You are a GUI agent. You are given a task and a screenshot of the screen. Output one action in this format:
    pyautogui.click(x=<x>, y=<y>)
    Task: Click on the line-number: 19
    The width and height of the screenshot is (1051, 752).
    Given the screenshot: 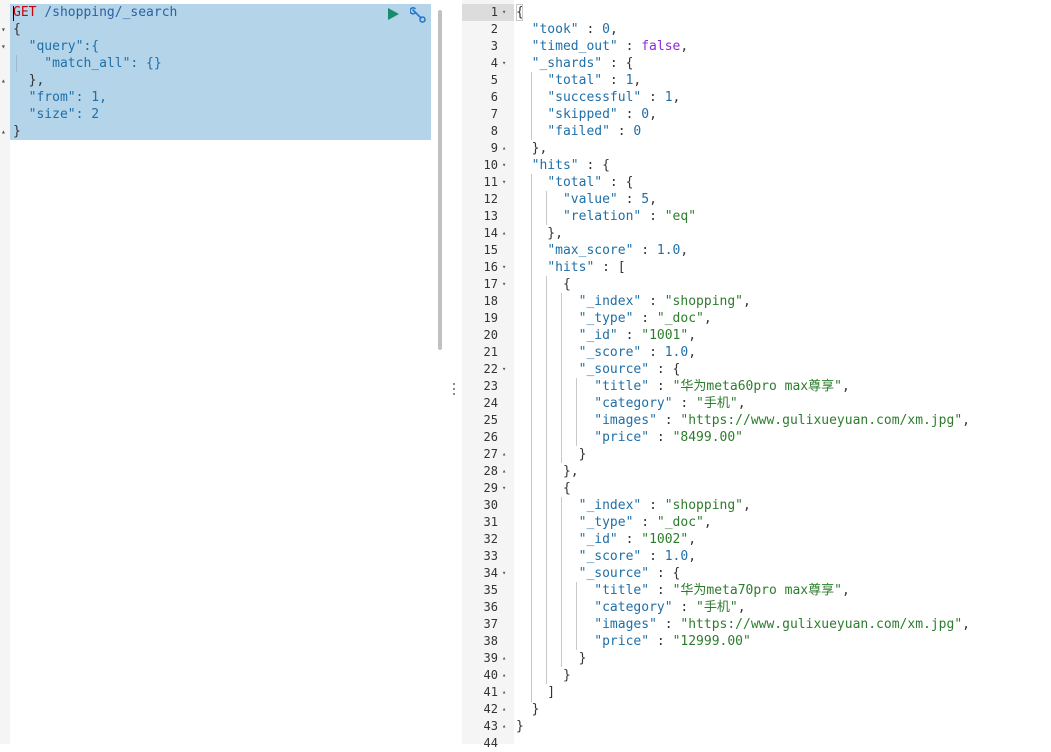 What is the action you would take?
    pyautogui.click(x=490, y=318)
    